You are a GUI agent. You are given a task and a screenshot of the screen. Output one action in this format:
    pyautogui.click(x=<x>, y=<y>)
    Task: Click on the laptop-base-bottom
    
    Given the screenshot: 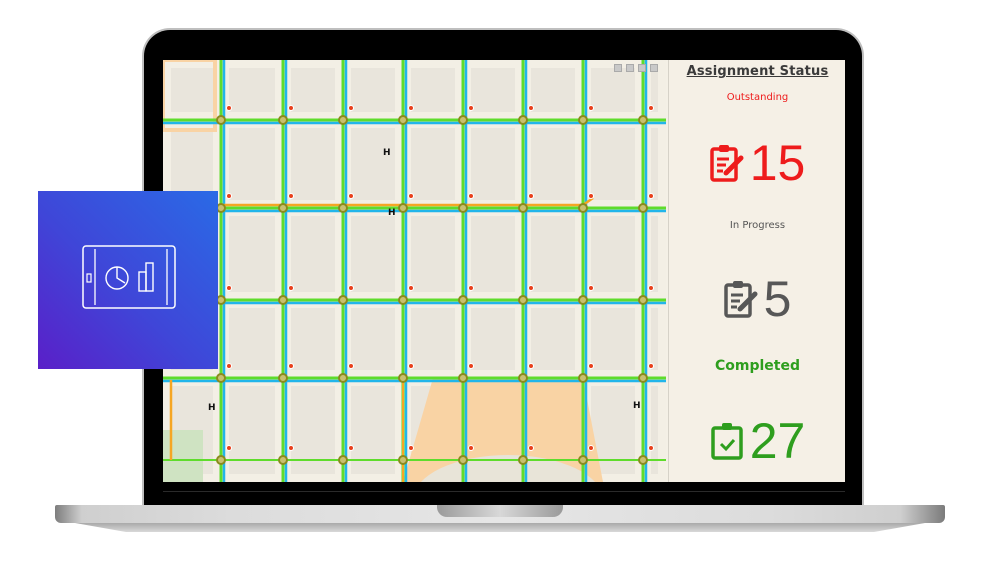 What is the action you would take?
    pyautogui.click(x=500, y=527)
    